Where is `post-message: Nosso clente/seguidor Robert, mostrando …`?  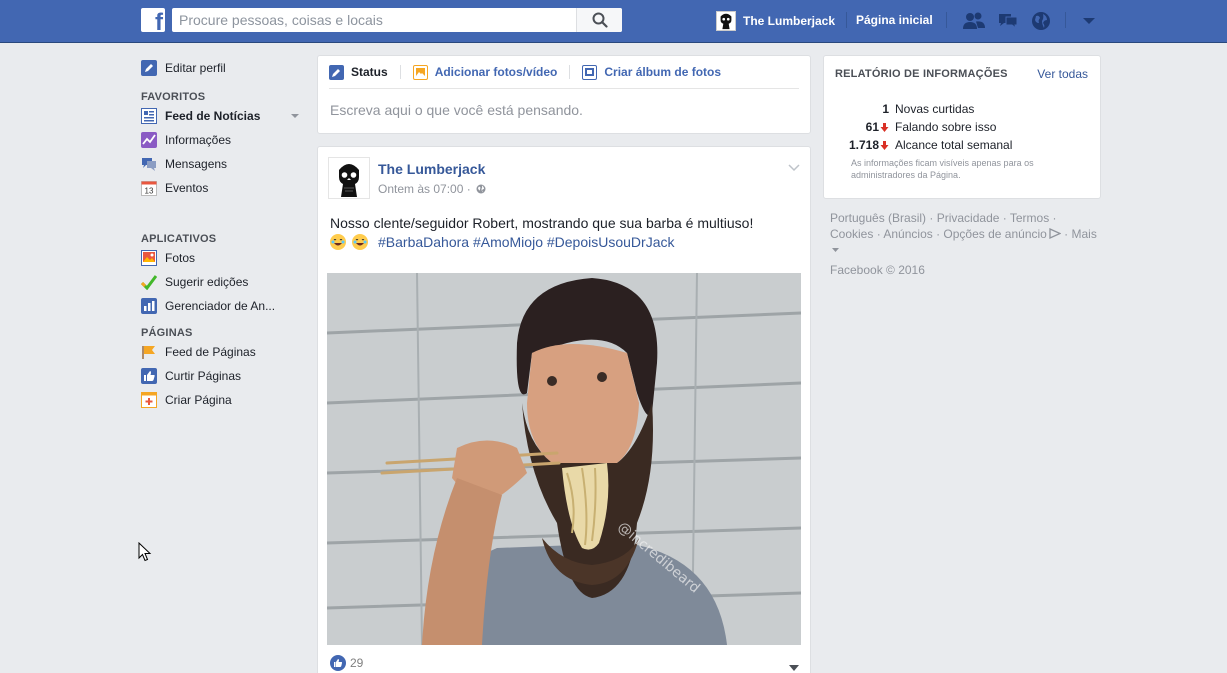
post-message: Nosso clente/seguidor Robert, mostrando … is located at coordinates (565, 233).